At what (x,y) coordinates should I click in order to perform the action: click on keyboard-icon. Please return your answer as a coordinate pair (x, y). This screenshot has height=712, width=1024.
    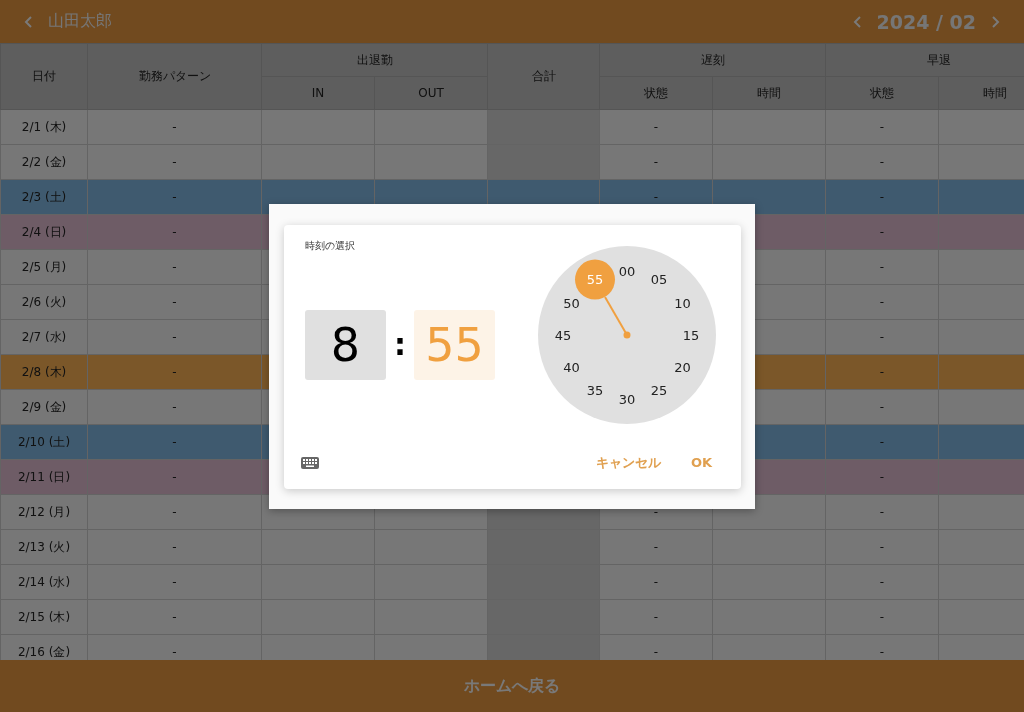
    Looking at the image, I should click on (310, 462).